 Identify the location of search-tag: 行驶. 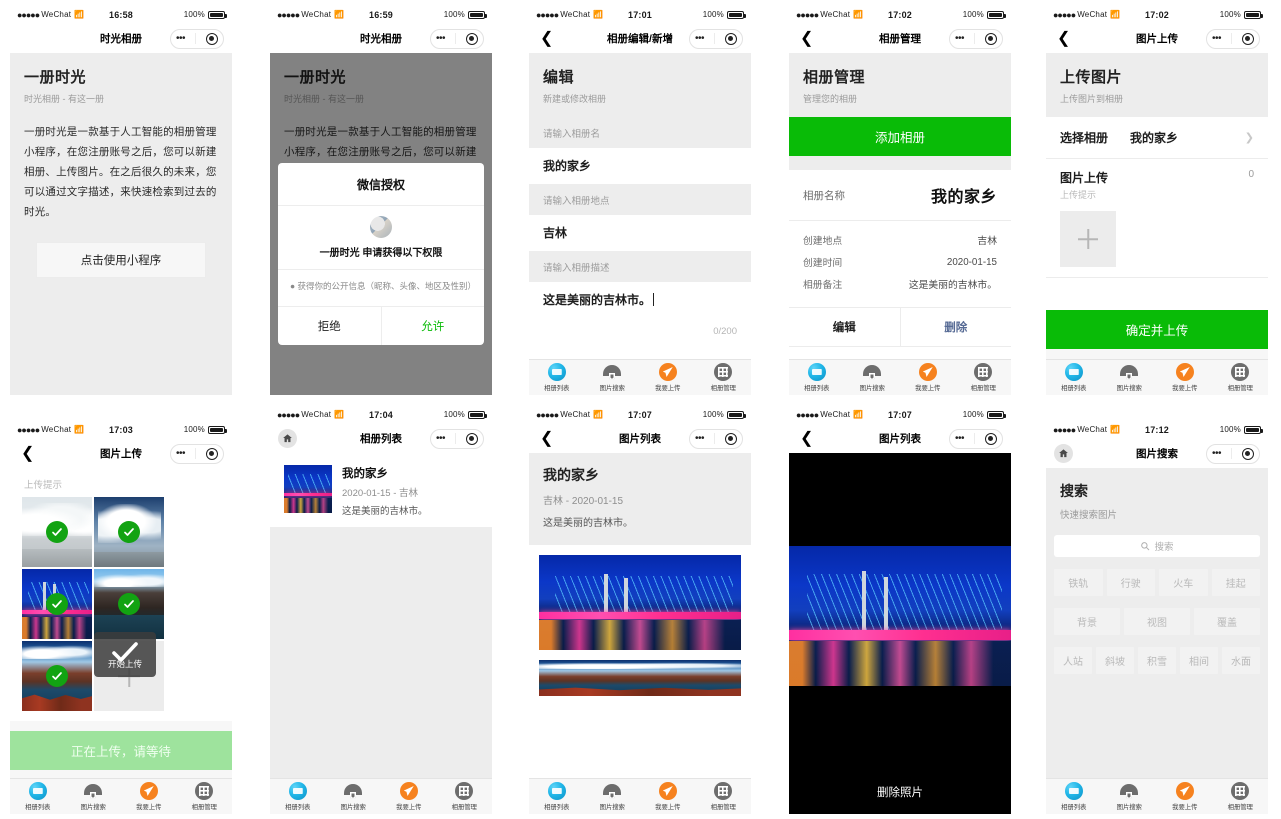
(1130, 582).